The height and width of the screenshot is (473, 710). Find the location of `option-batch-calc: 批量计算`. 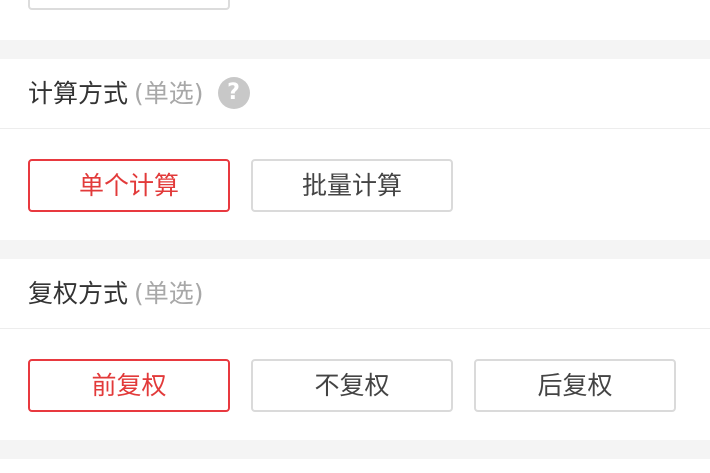

option-batch-calc: 批量计算 is located at coordinates (352, 185).